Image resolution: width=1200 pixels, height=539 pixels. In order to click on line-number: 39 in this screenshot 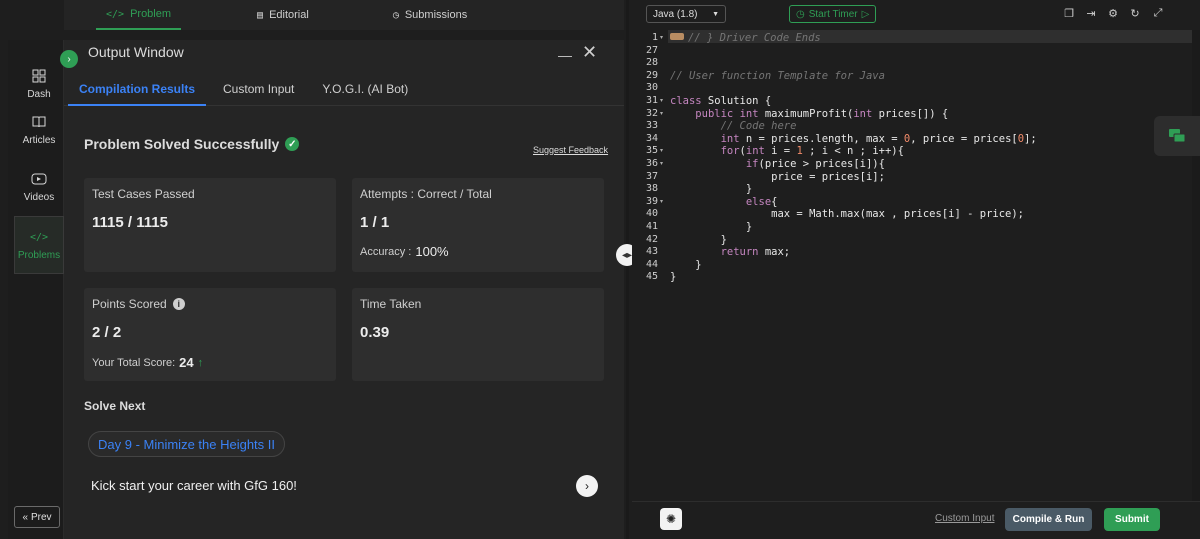, I will do `click(651, 201)`.